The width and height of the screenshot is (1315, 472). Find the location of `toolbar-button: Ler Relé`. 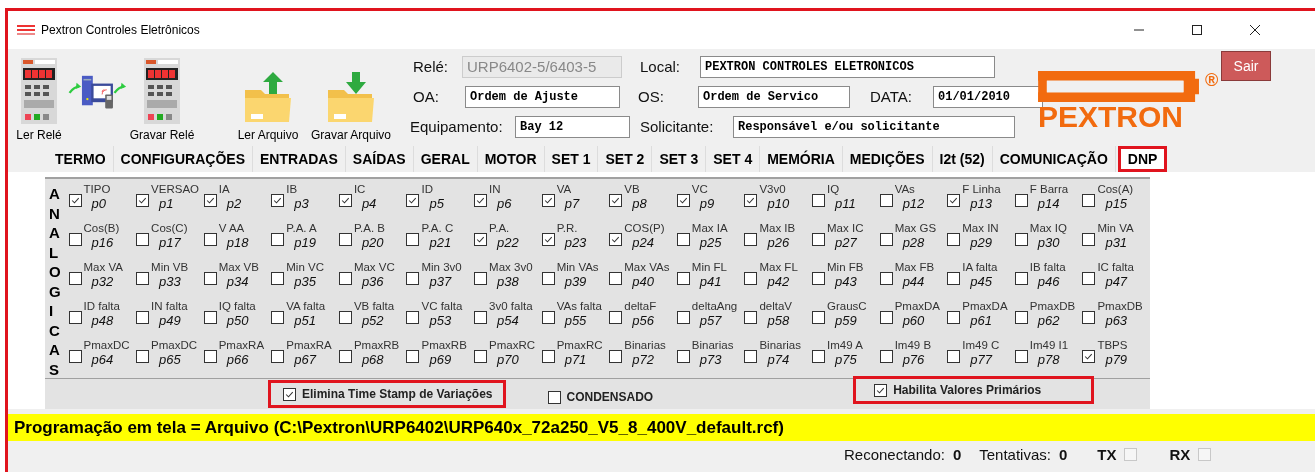

toolbar-button: Ler Relé is located at coordinates (39, 95).